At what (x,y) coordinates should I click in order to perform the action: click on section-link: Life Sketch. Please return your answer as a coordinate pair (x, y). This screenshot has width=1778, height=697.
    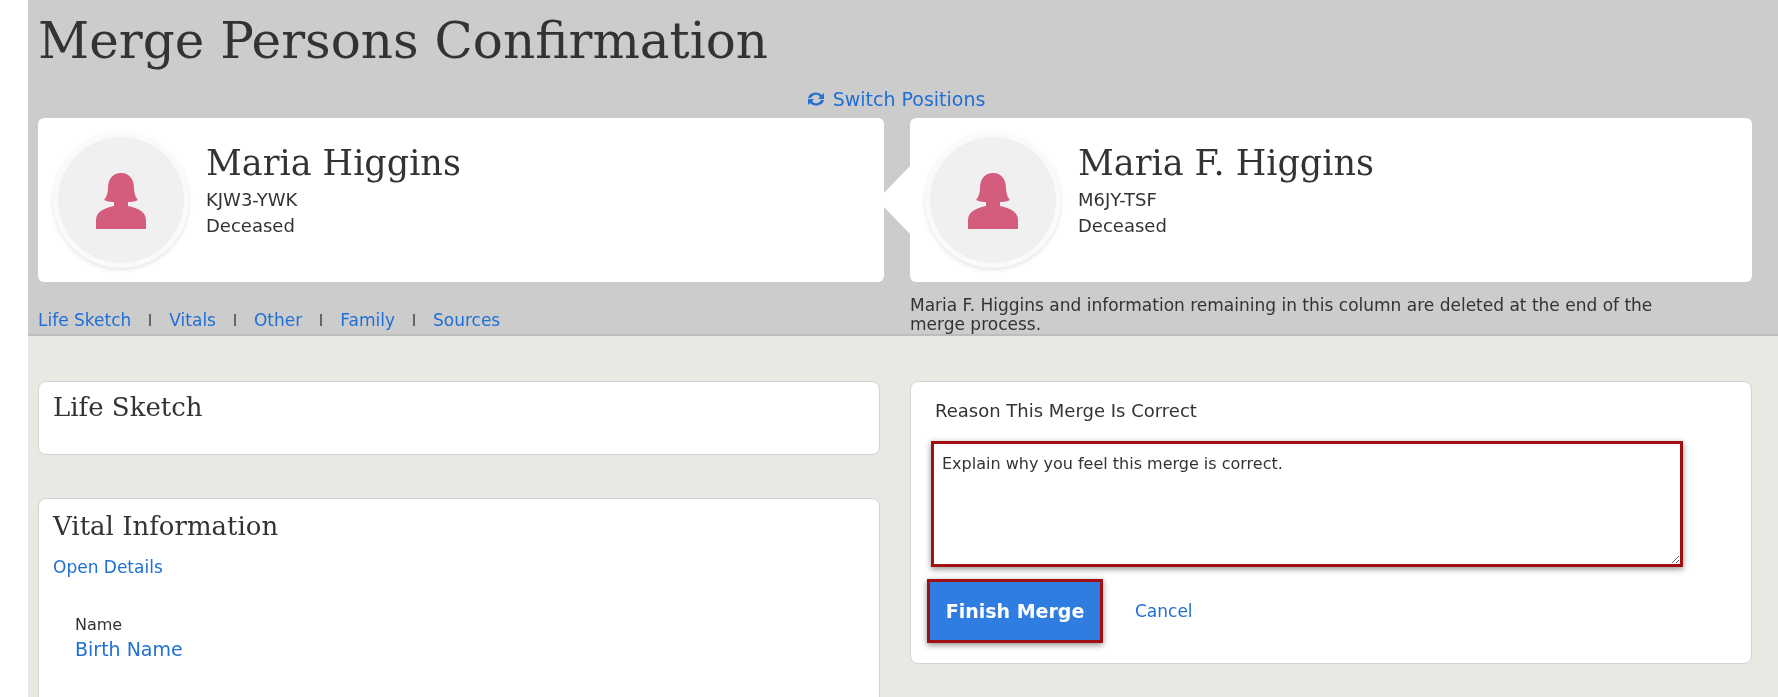
    Looking at the image, I should click on (85, 320).